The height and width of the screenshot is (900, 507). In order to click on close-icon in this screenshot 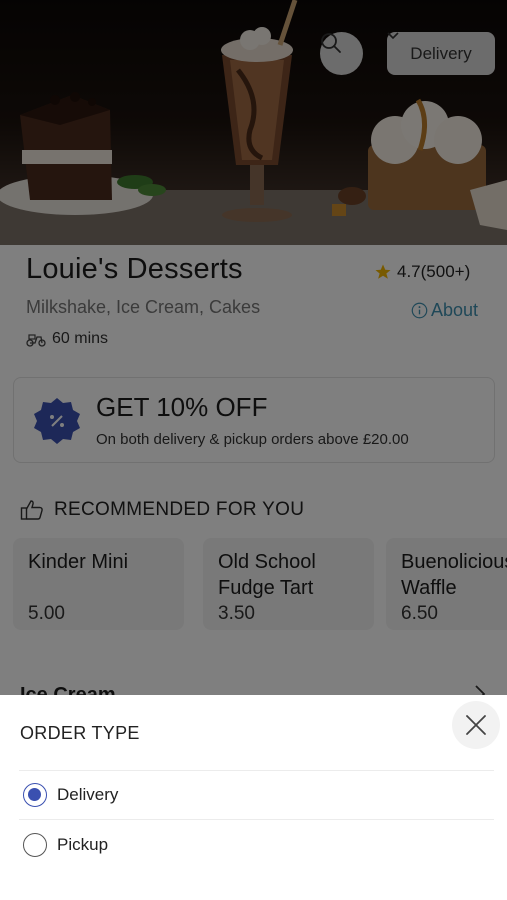, I will do `click(476, 725)`.